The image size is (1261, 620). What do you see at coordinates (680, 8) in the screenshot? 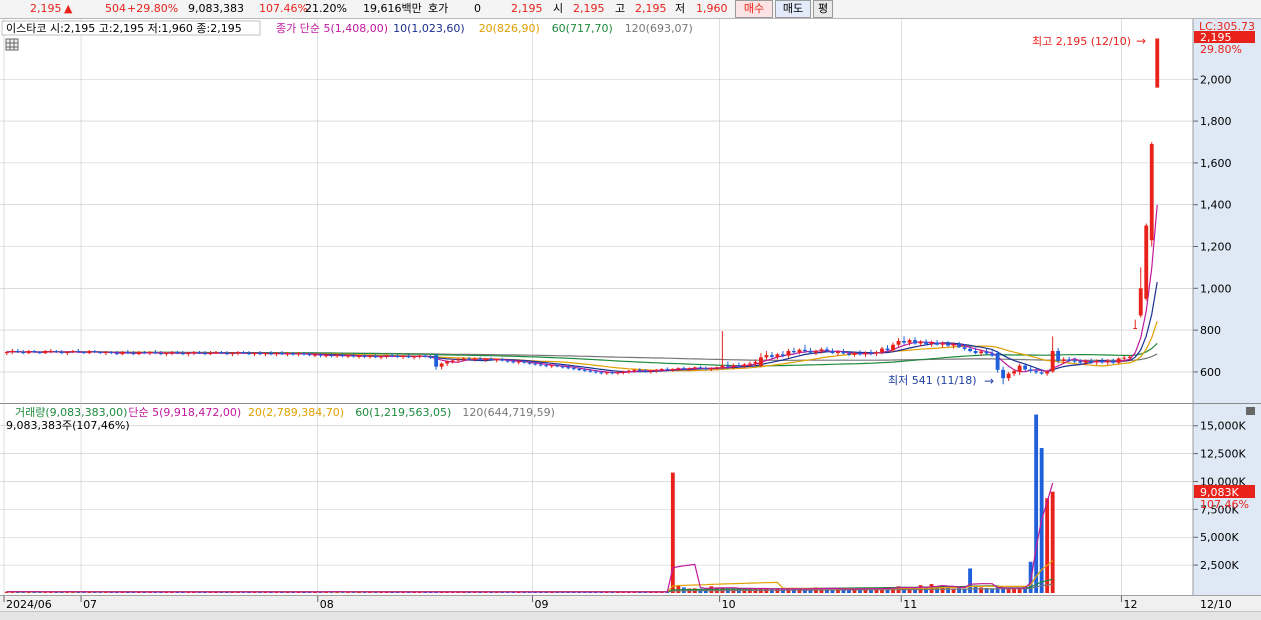
I see `low-label: 저` at bounding box center [680, 8].